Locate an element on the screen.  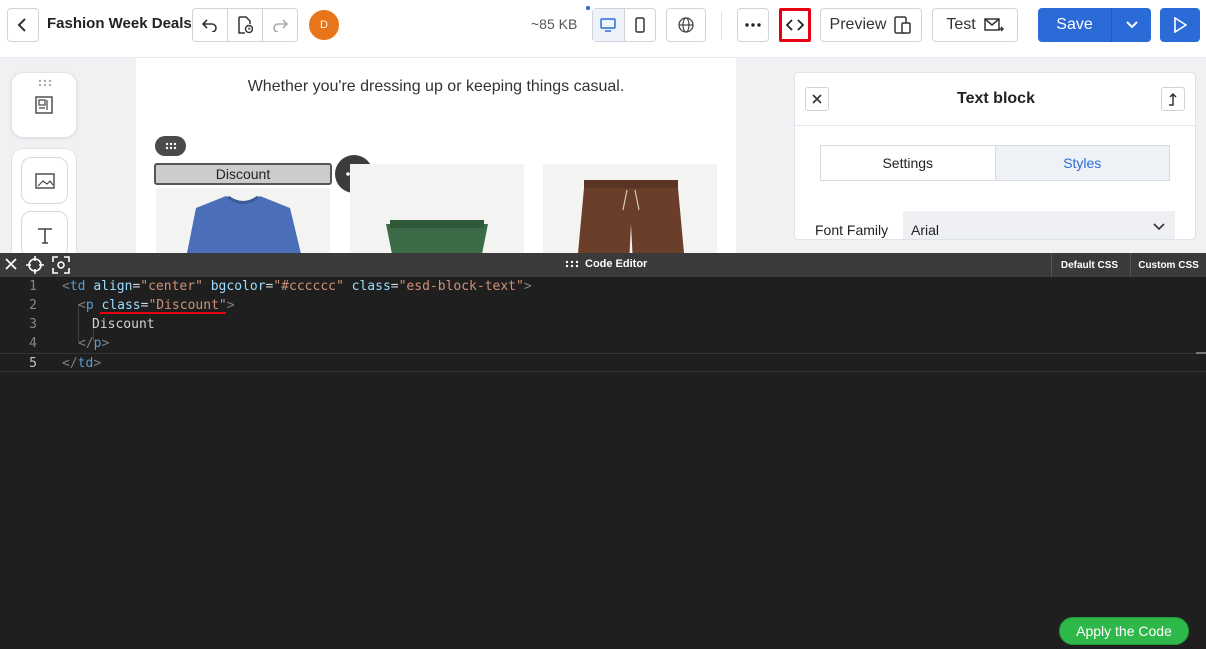
mobile-view-button is located at coordinates (640, 25).